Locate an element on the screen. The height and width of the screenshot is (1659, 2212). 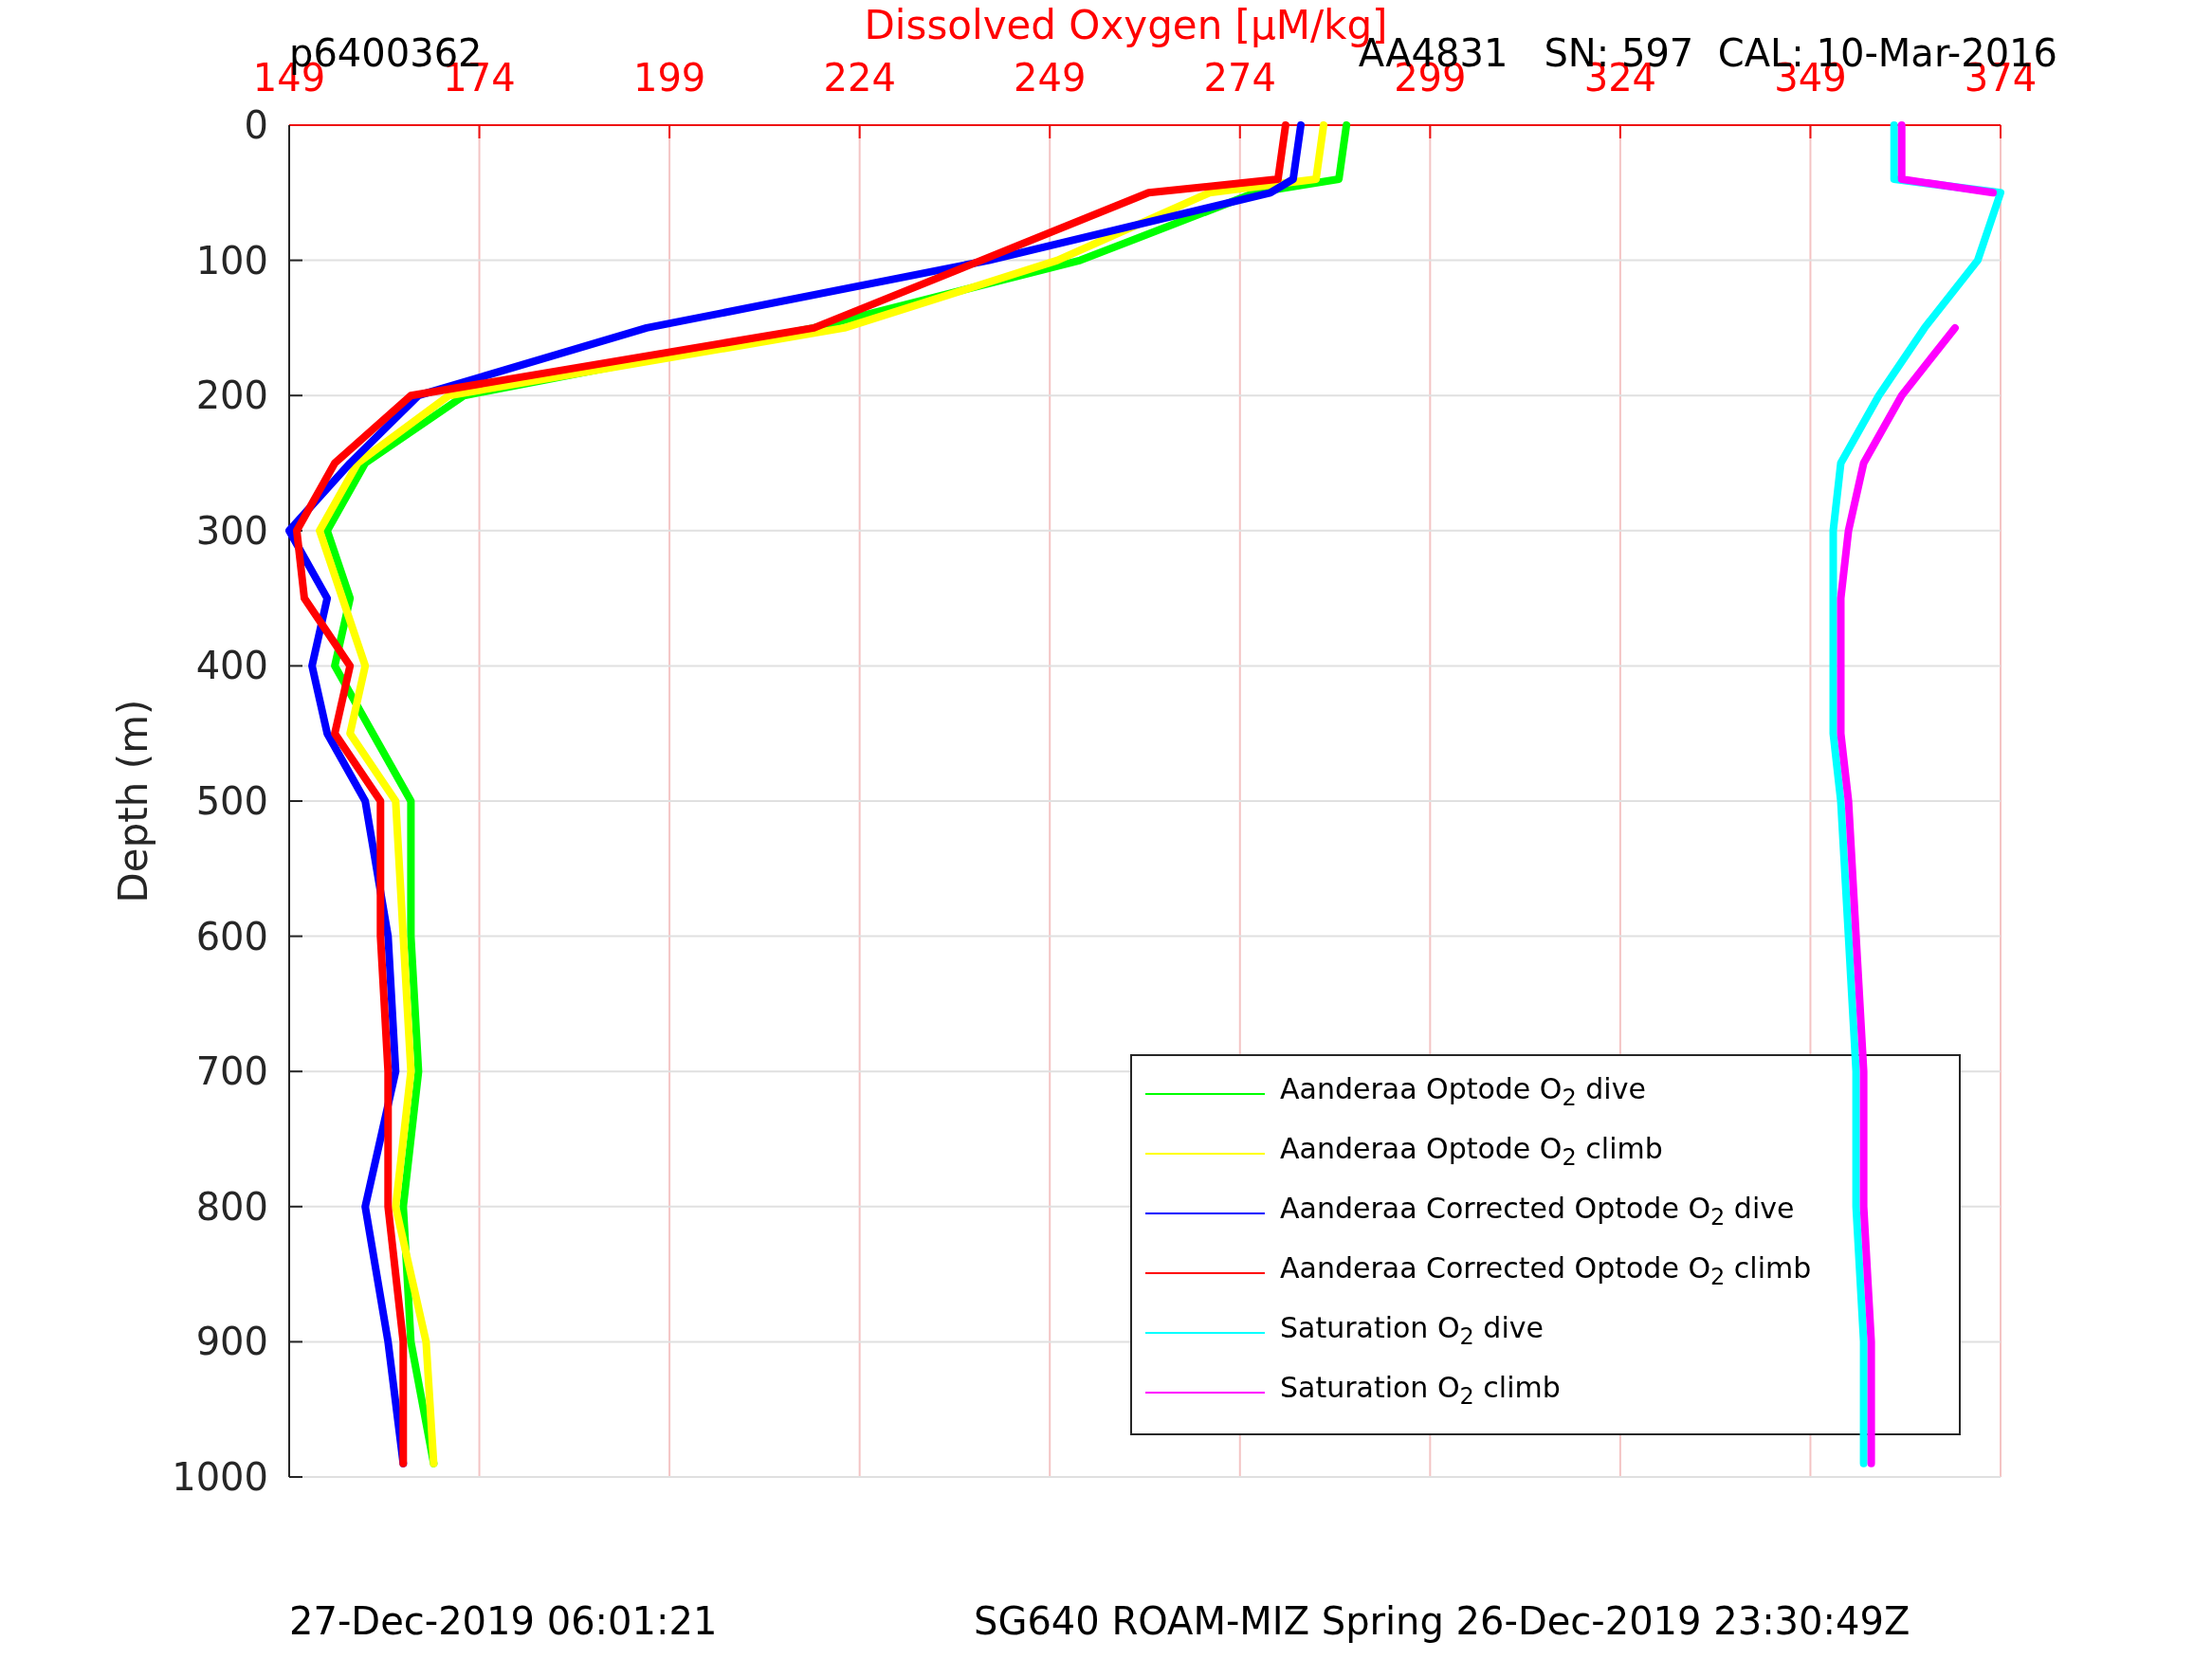
legend-label: Aanderaa Optode O$_{2}$ climb is located at coordinates (1471, 1152).